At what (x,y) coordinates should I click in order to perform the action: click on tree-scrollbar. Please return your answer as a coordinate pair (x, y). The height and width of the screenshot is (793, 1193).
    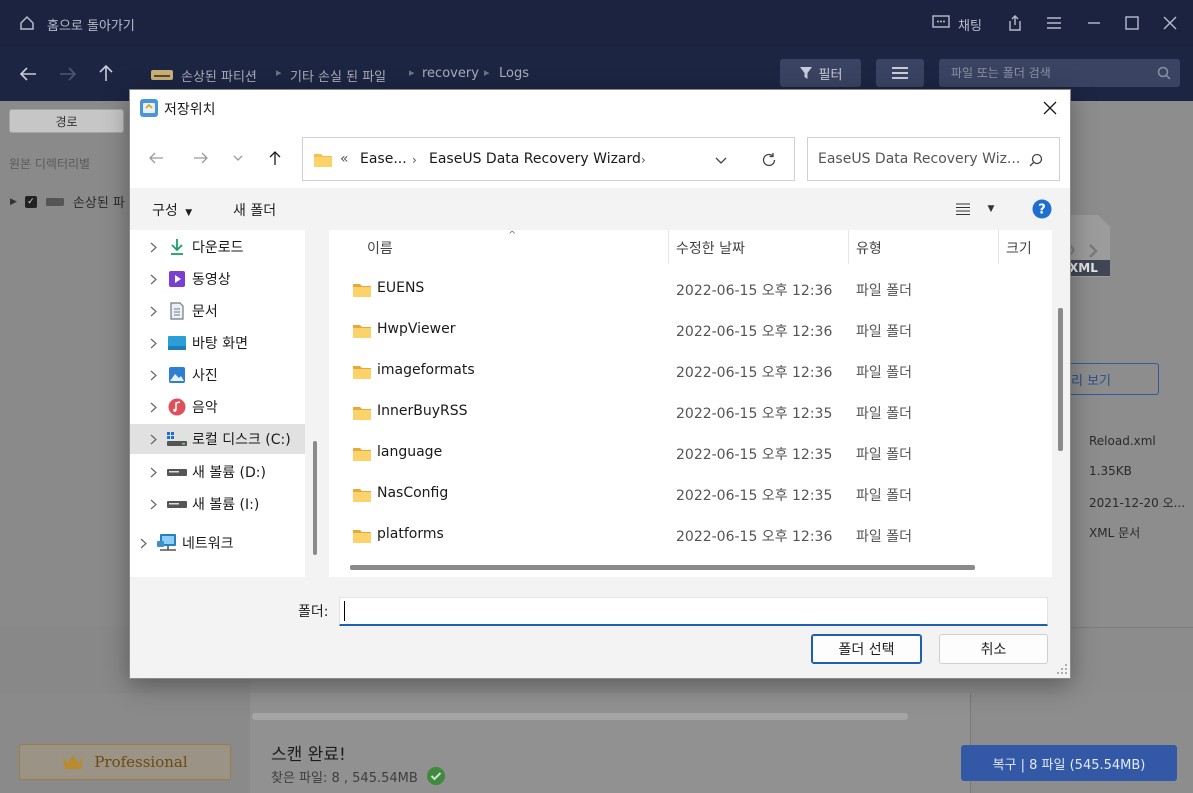
    Looking at the image, I should click on (315, 498).